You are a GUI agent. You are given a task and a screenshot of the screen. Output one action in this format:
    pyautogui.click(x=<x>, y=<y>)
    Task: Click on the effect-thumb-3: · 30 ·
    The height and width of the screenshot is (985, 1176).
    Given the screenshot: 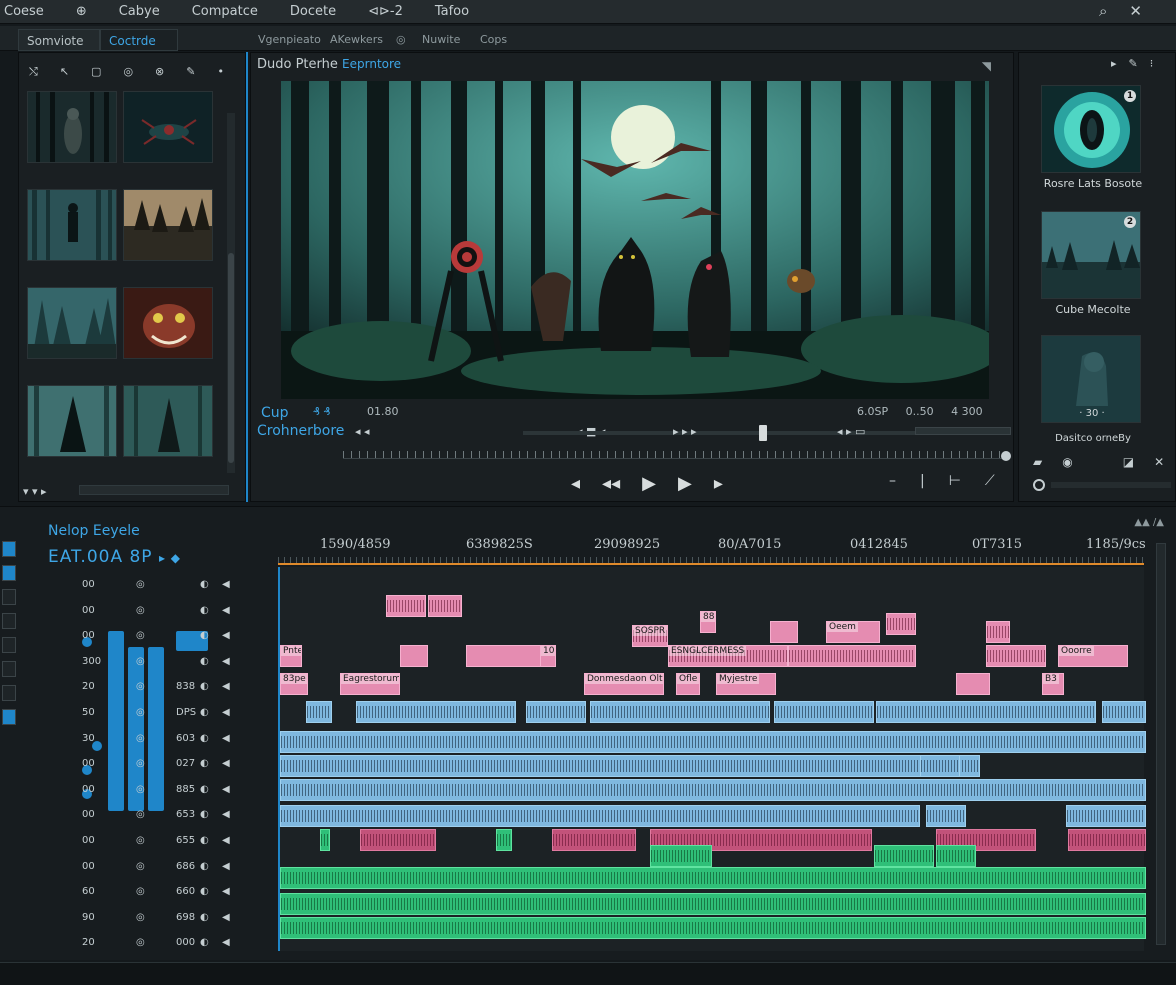 What is the action you would take?
    pyautogui.click(x=1091, y=379)
    